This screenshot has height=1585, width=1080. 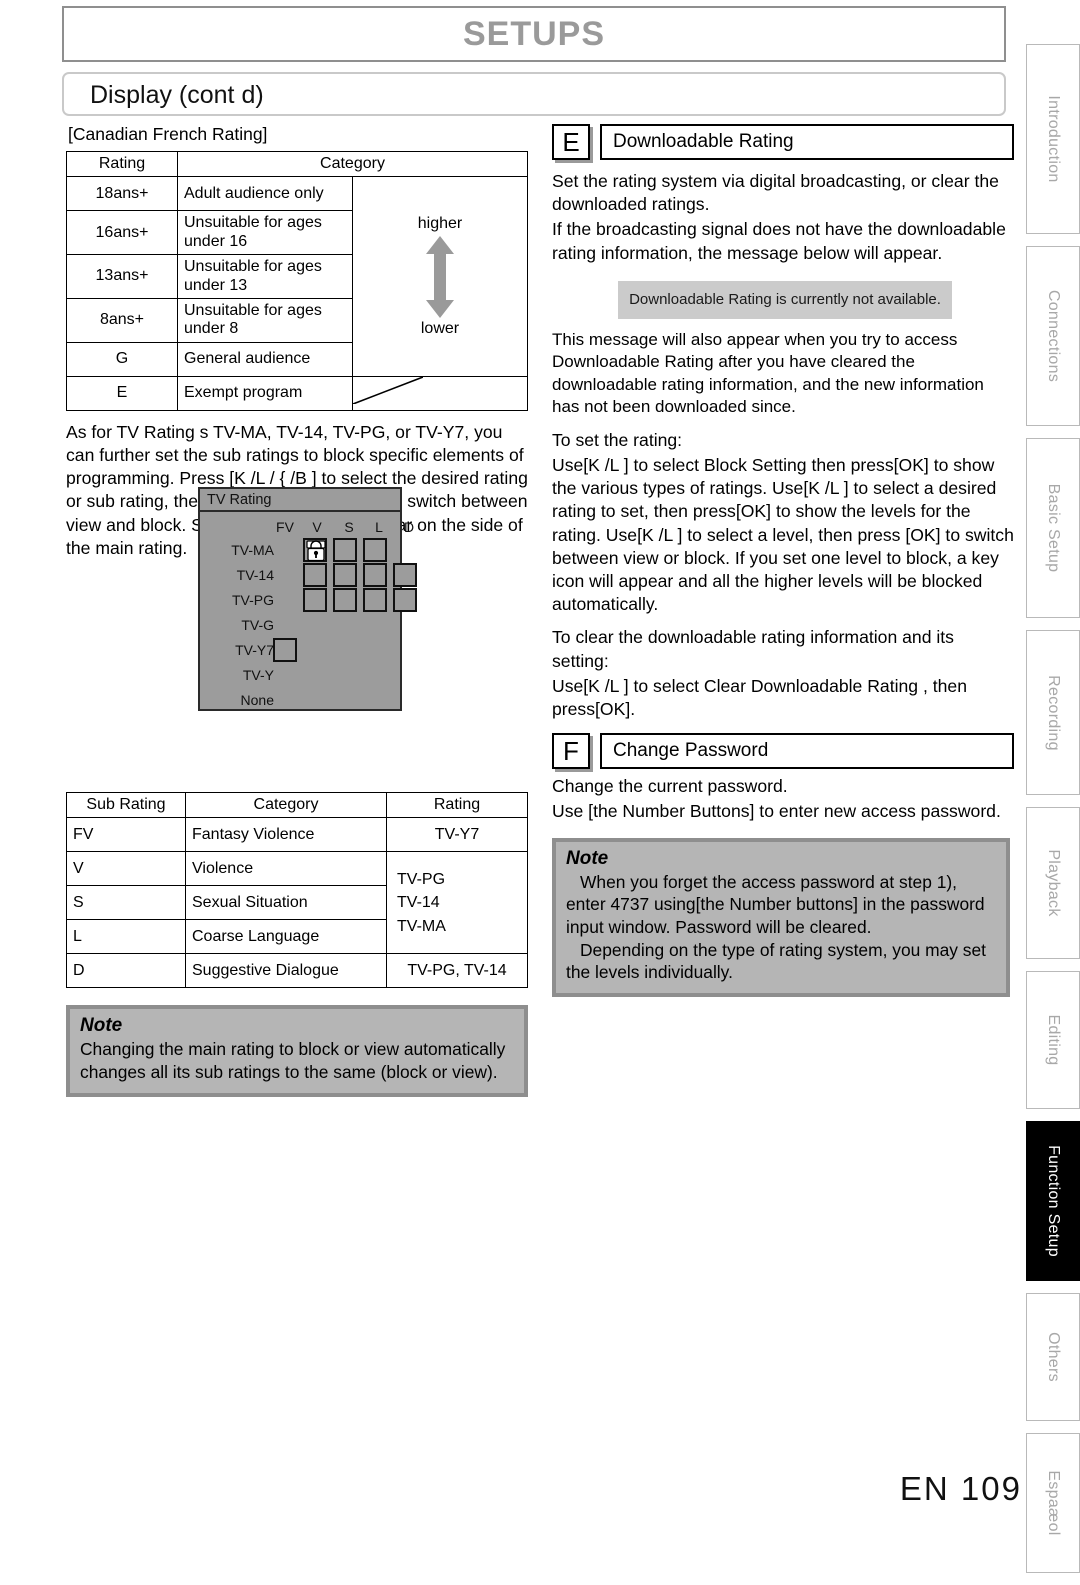 I want to click on section-e-header: E Downloadable Rating, so click(x=783, y=142).